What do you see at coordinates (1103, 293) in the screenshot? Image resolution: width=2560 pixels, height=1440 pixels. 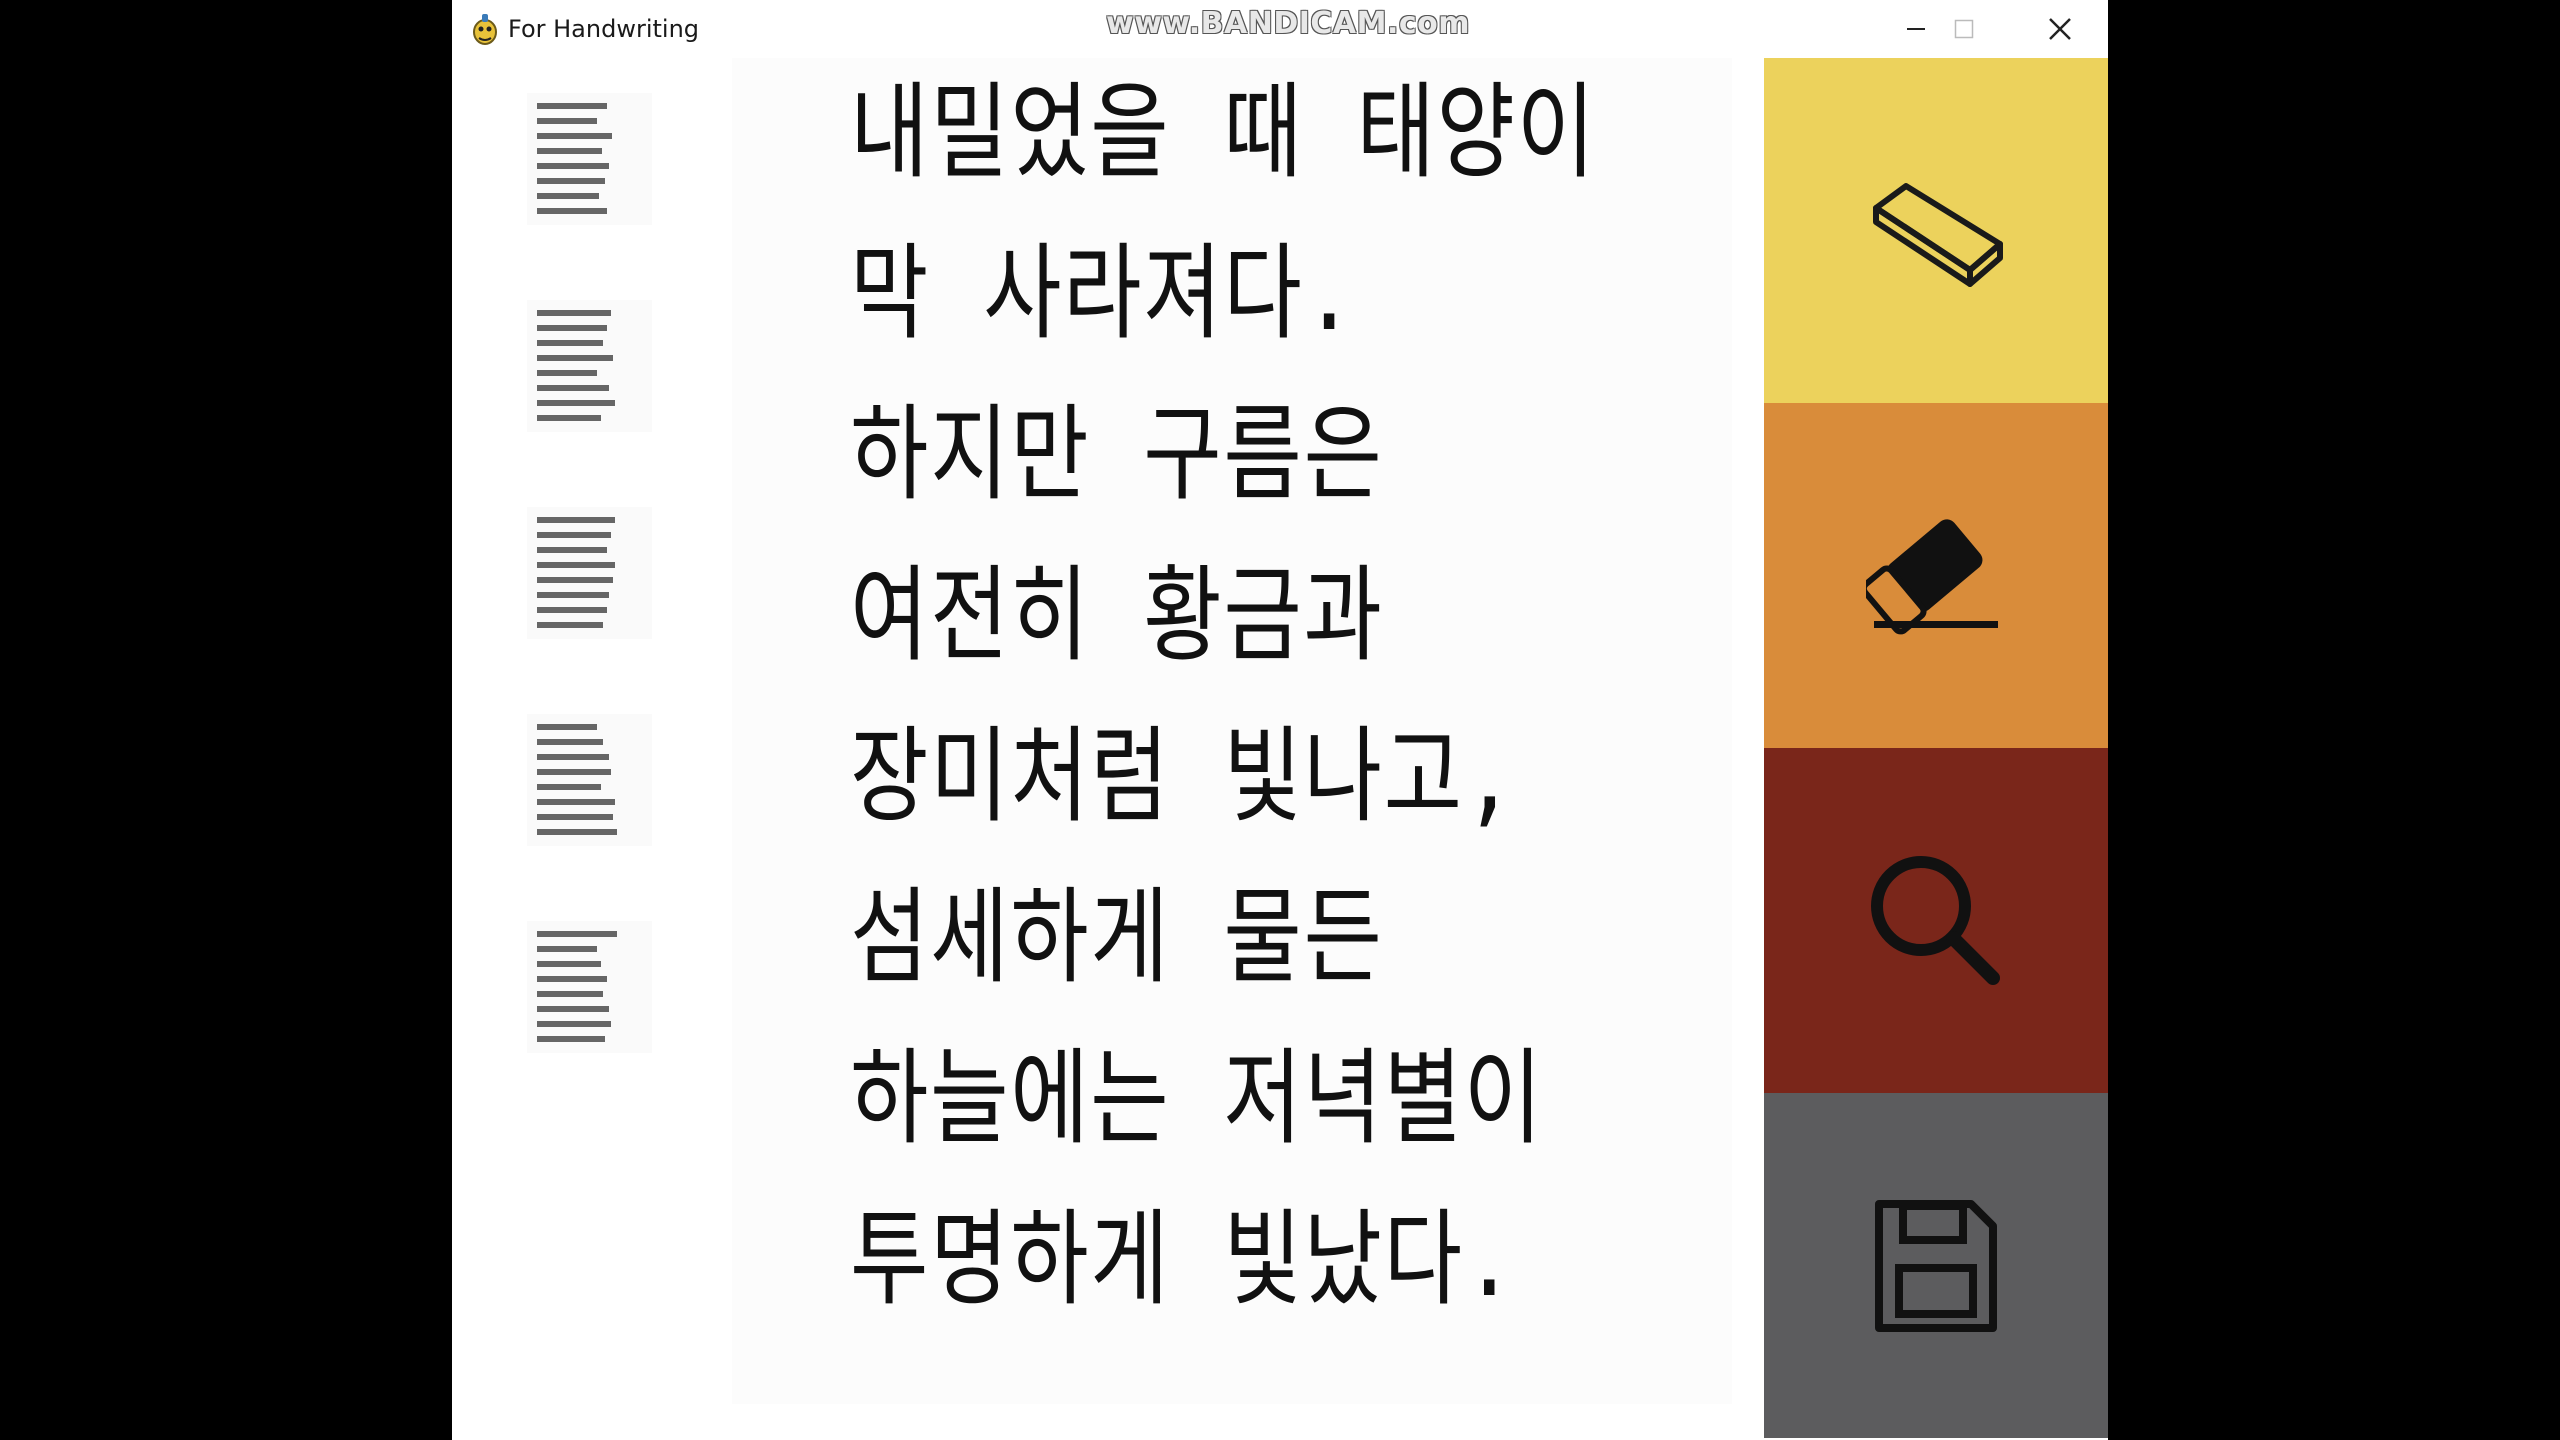 I see `canvas-text-line: 막 사라져다.` at bounding box center [1103, 293].